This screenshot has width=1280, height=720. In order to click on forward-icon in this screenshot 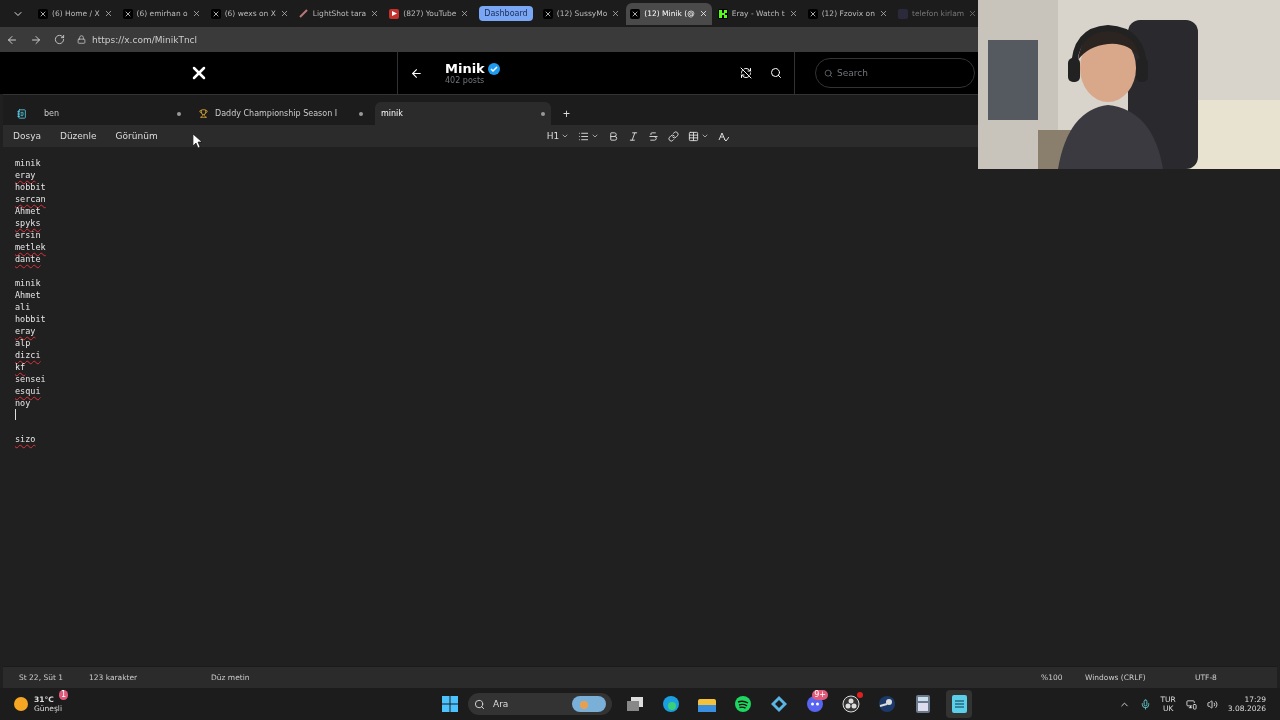, I will do `click(36, 39)`.